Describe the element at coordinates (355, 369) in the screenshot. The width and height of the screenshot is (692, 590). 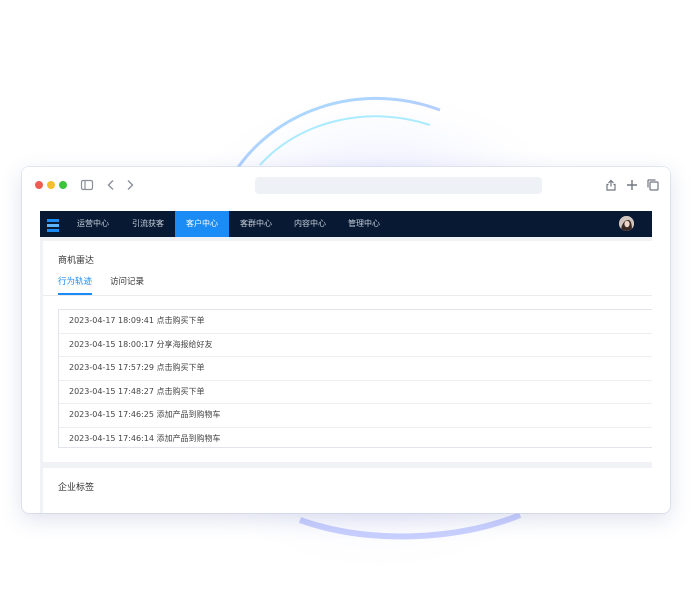
I see `list-item: 2023-04-15 17:57:29 点击购买下单` at that location.